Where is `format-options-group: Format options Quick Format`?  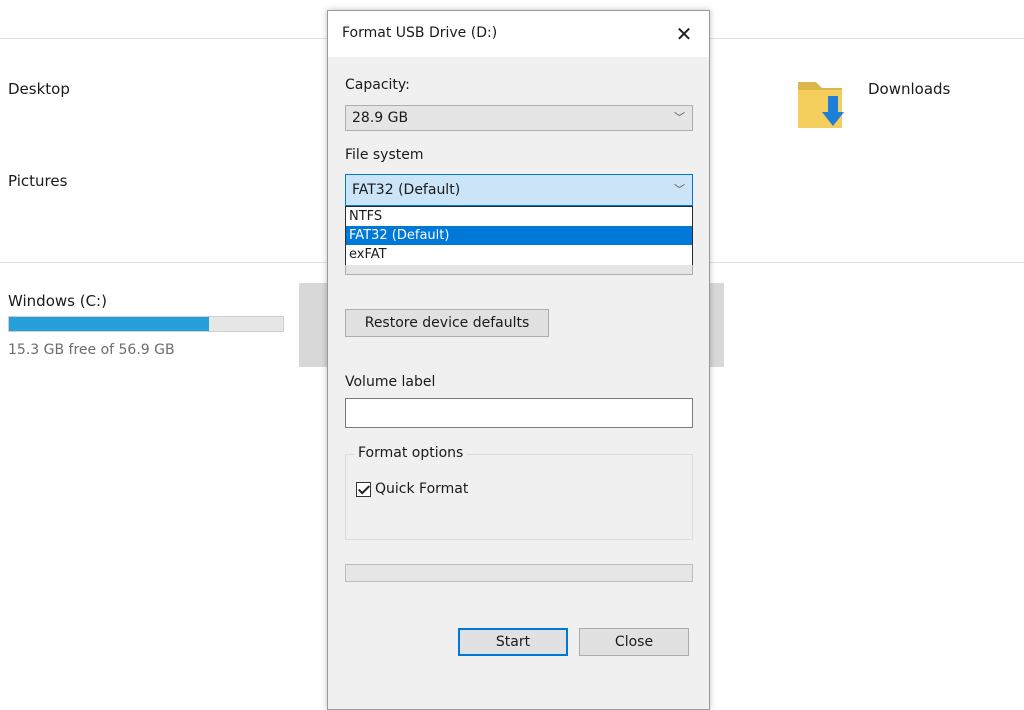
format-options-group: Format options Quick Format is located at coordinates (519, 492).